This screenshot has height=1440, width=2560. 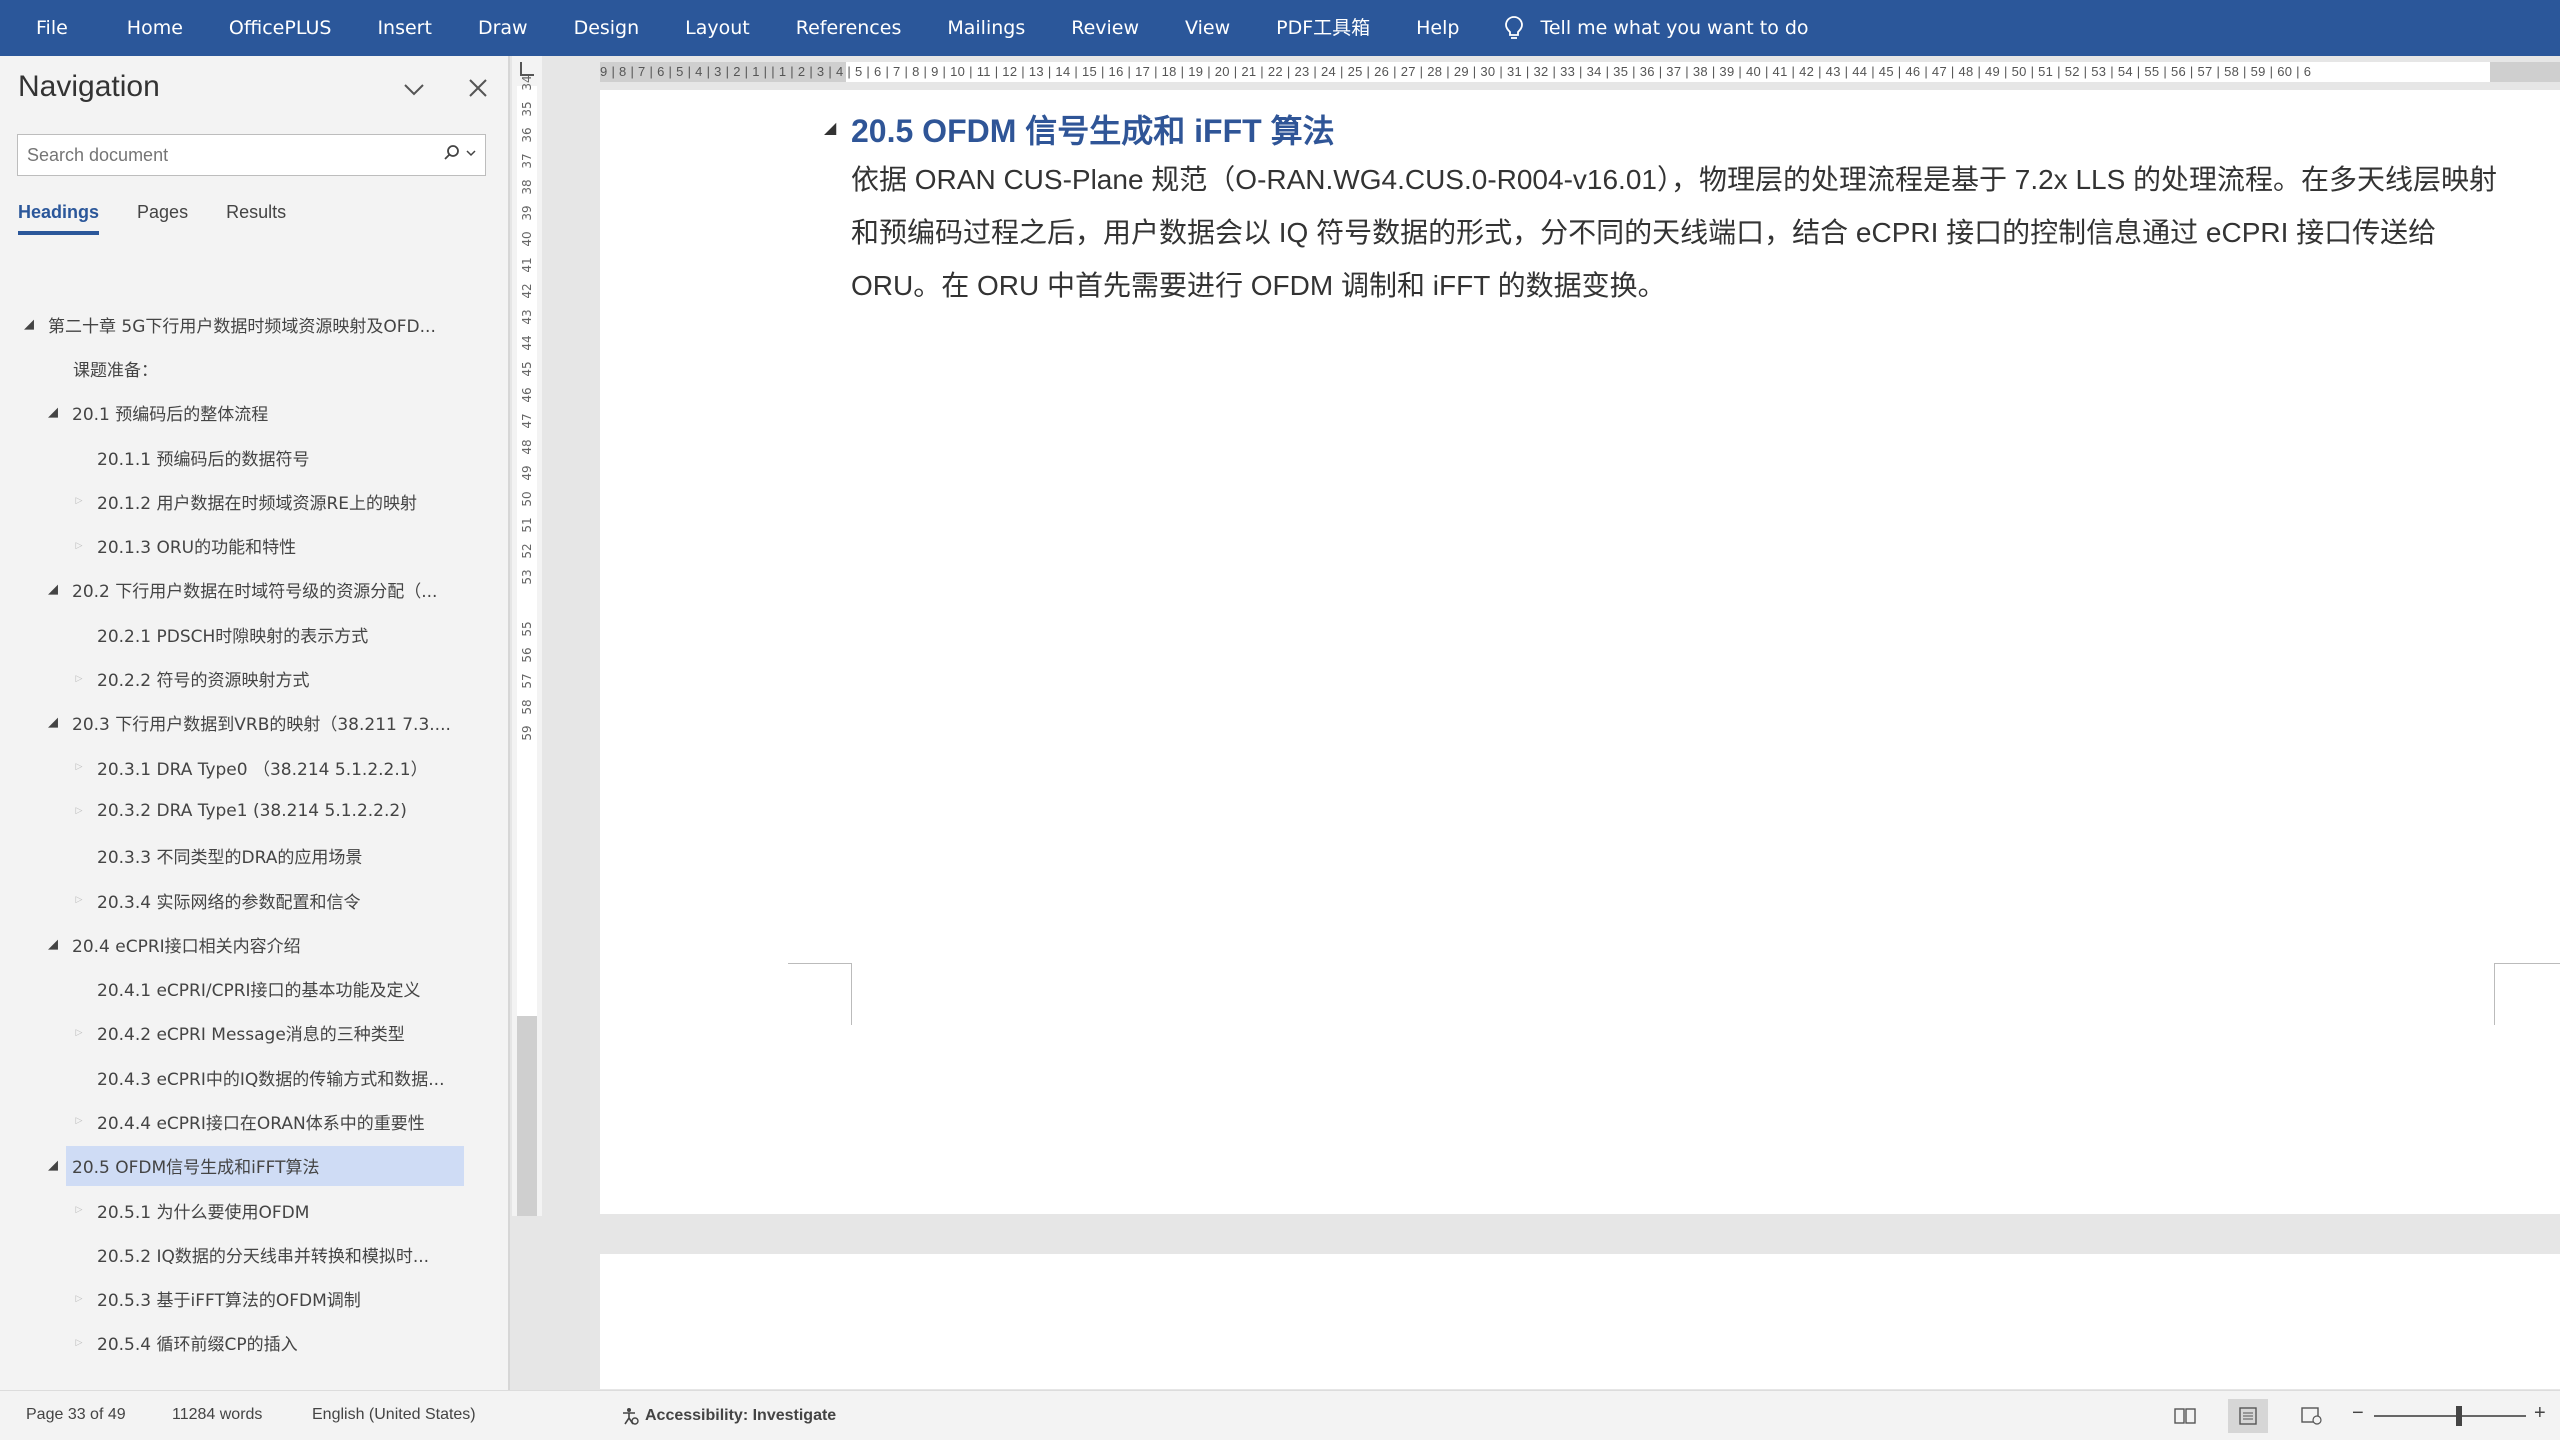 What do you see at coordinates (233, 636) in the screenshot?
I see `heading-label: 20.2.1 PDSCH时隙映射的表示方式` at bounding box center [233, 636].